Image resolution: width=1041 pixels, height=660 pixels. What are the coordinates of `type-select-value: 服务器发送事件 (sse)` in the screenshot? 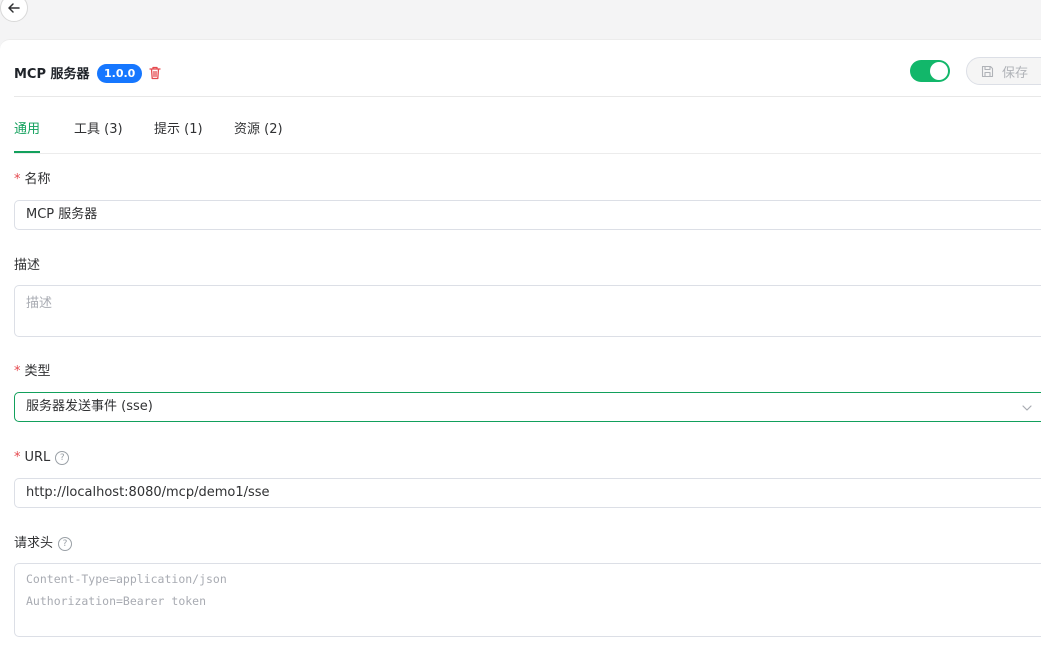 It's located at (89, 406).